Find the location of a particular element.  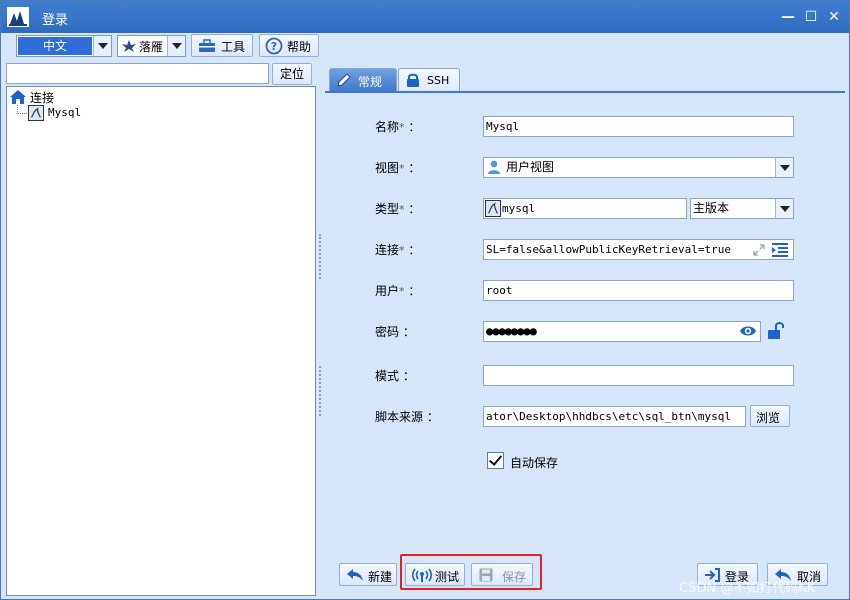

tab-ssh: SSH is located at coordinates (429, 80).